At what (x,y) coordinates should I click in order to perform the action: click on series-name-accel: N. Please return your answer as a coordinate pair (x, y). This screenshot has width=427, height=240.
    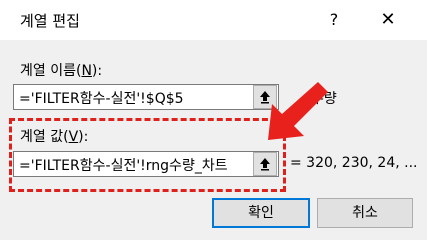
    Looking at the image, I should click on (86, 71).